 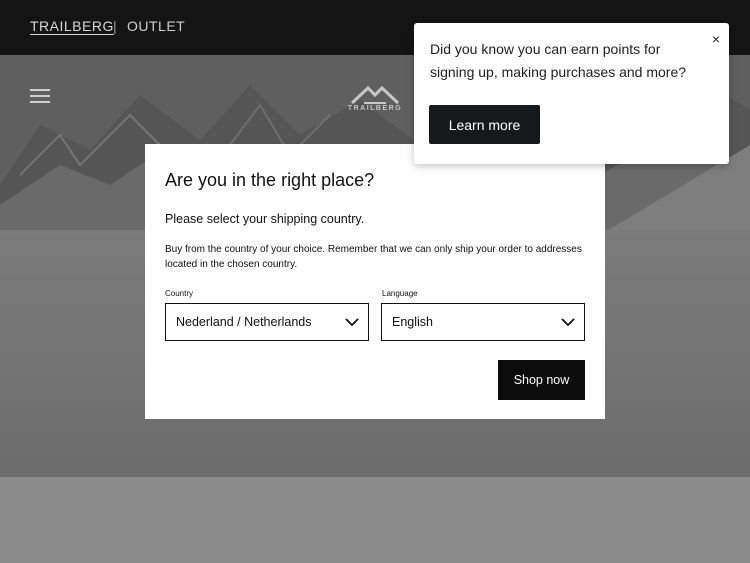 I want to click on shop-now-button: Shop now, so click(x=541, y=380).